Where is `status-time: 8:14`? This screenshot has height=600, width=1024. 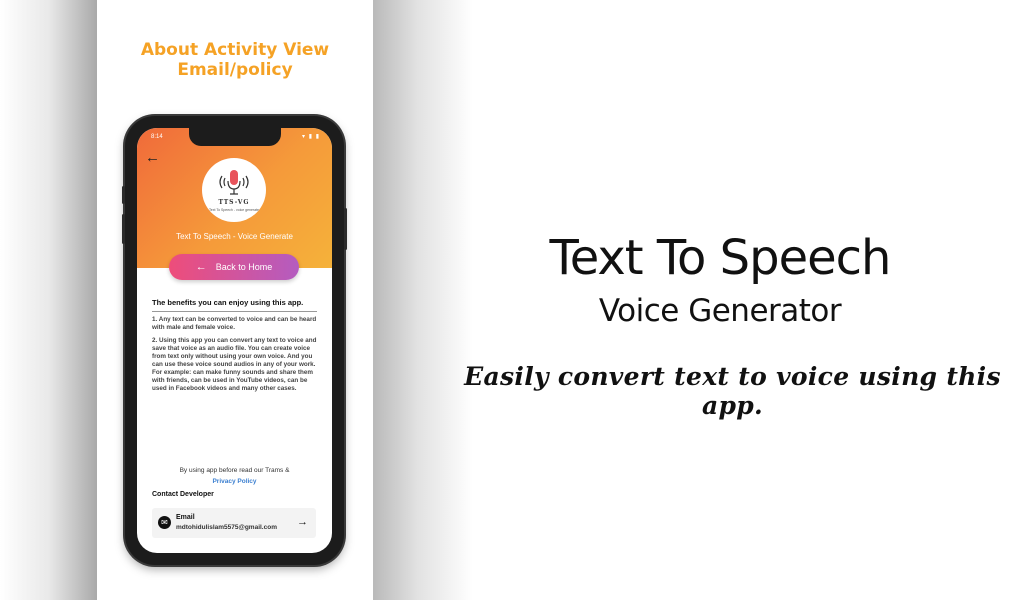 status-time: 8:14 is located at coordinates (157, 137).